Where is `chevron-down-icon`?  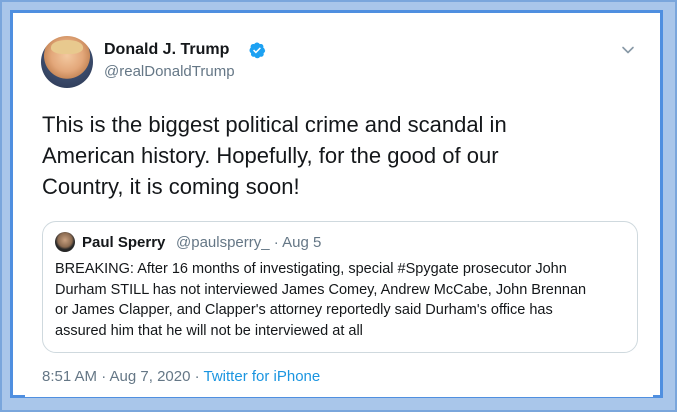
chevron-down-icon is located at coordinates (628, 50).